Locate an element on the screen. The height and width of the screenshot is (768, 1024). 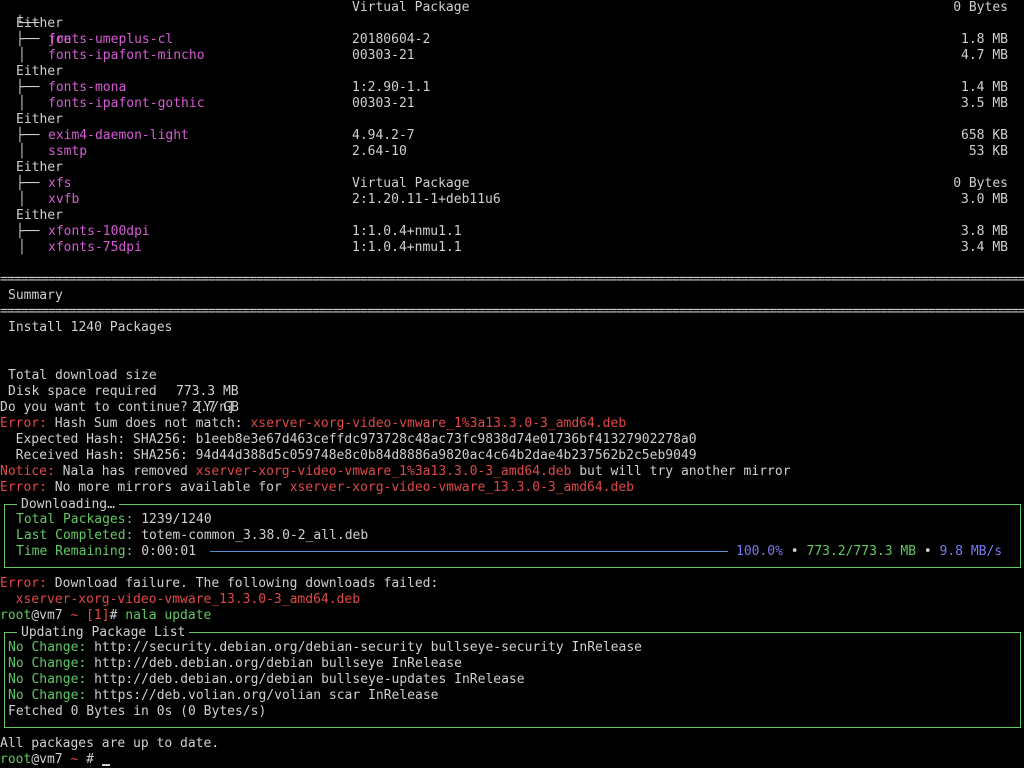
fetched-line: Fetched 0 Bytes in 0s (0 Bytes/s) is located at coordinates (137, 711).